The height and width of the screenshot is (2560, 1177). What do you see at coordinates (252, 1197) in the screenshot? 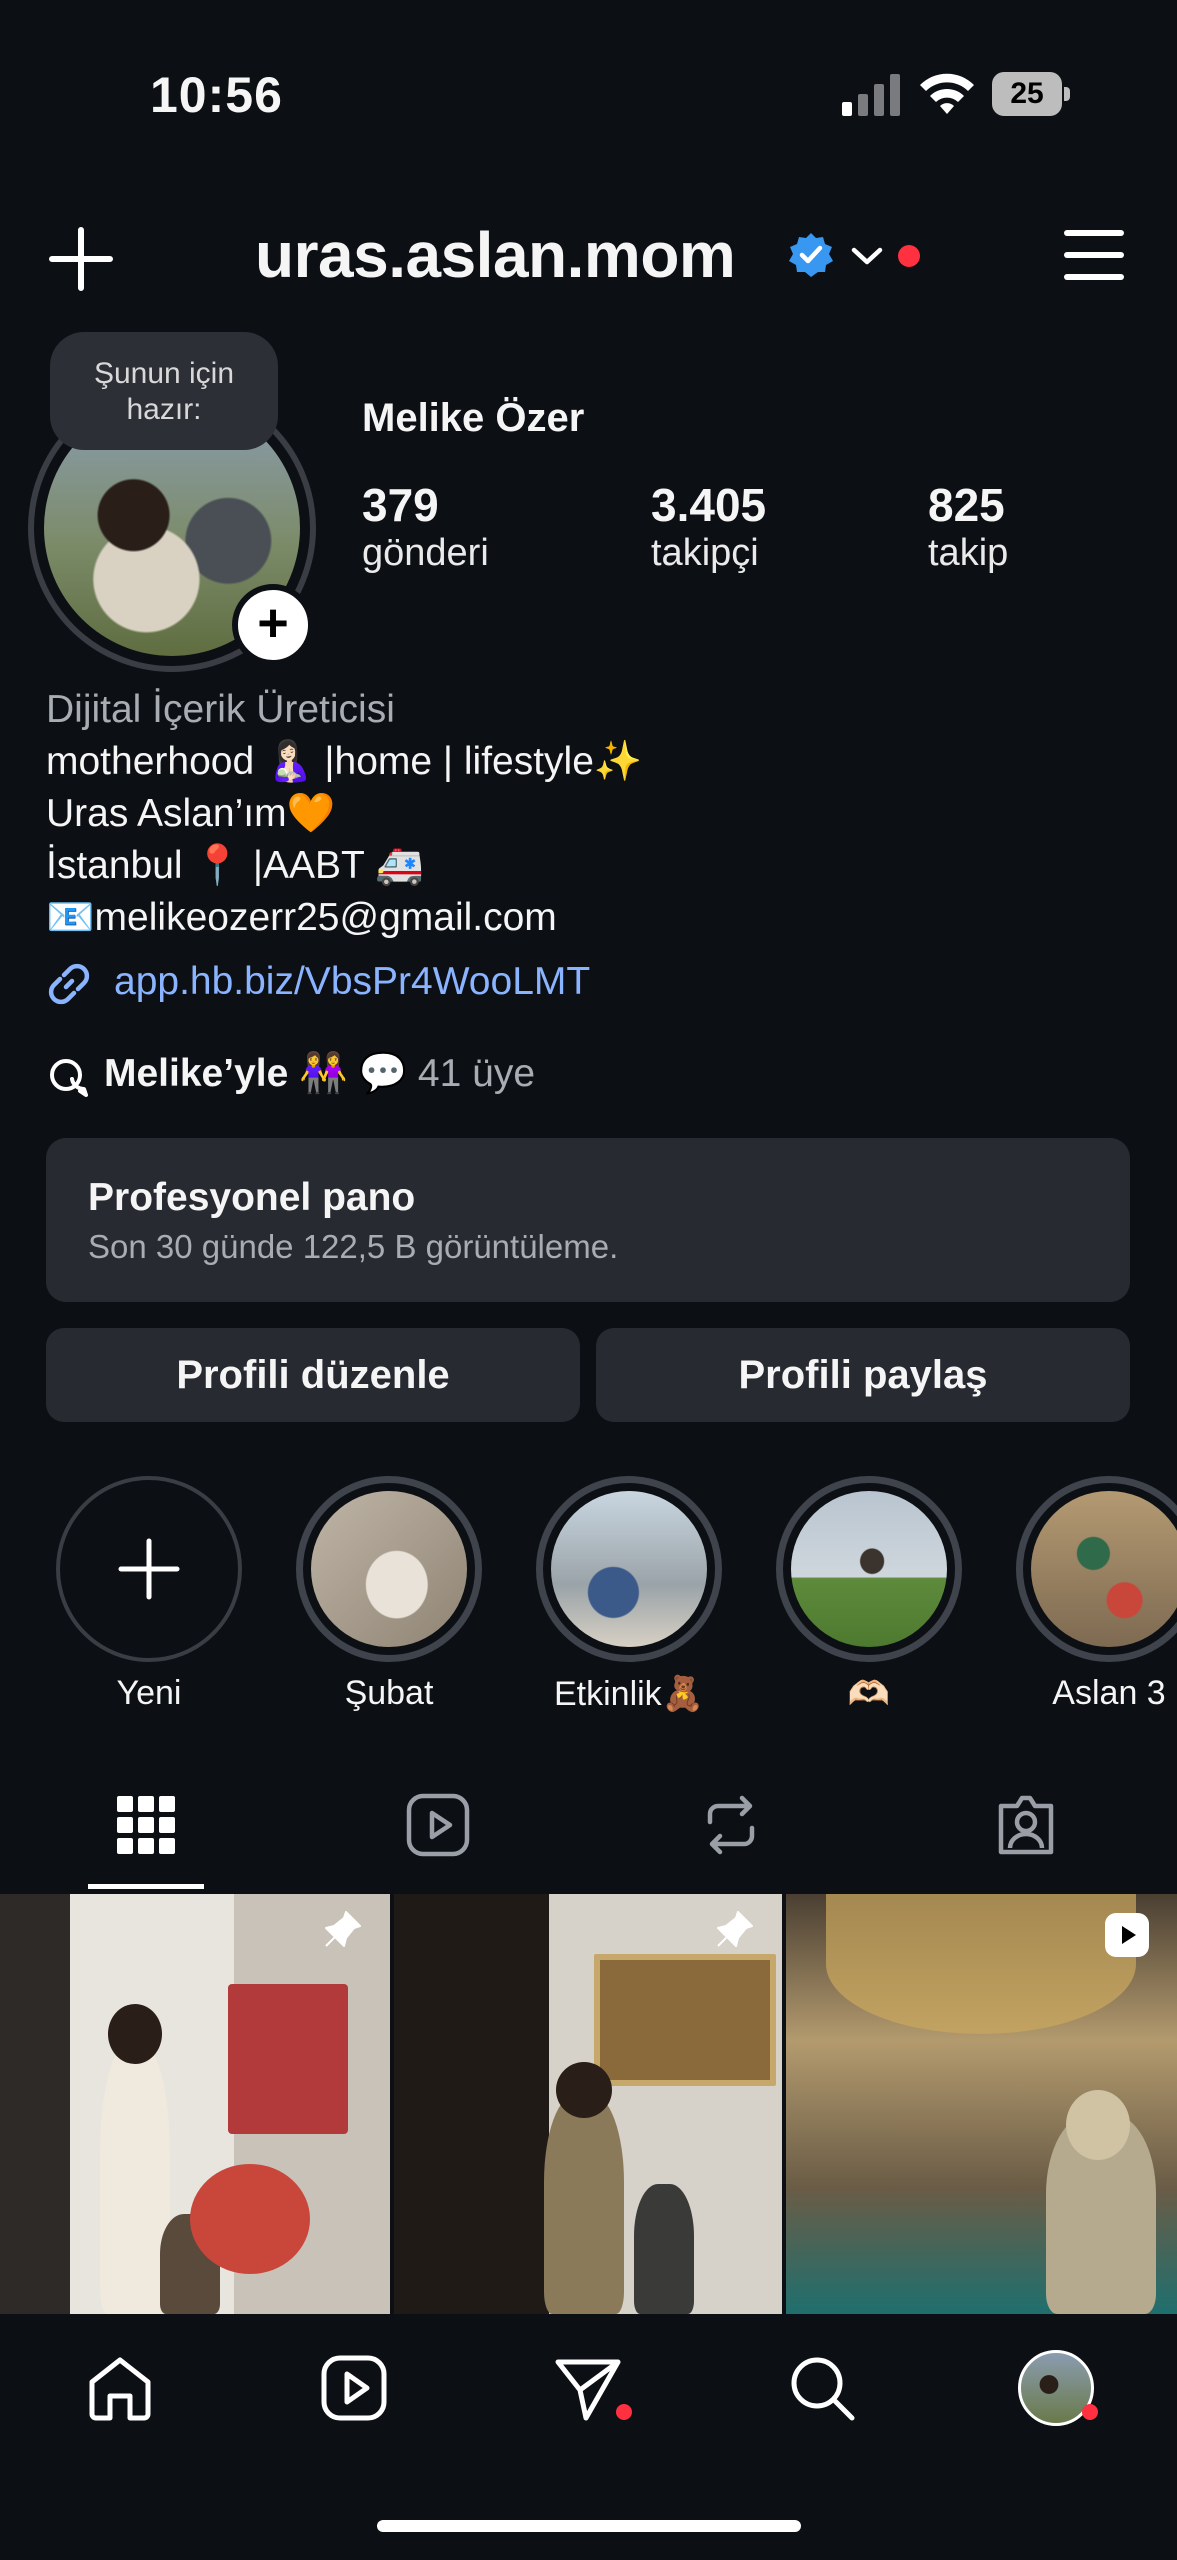
I see `dashboard-title: Profesyonel pano` at bounding box center [252, 1197].